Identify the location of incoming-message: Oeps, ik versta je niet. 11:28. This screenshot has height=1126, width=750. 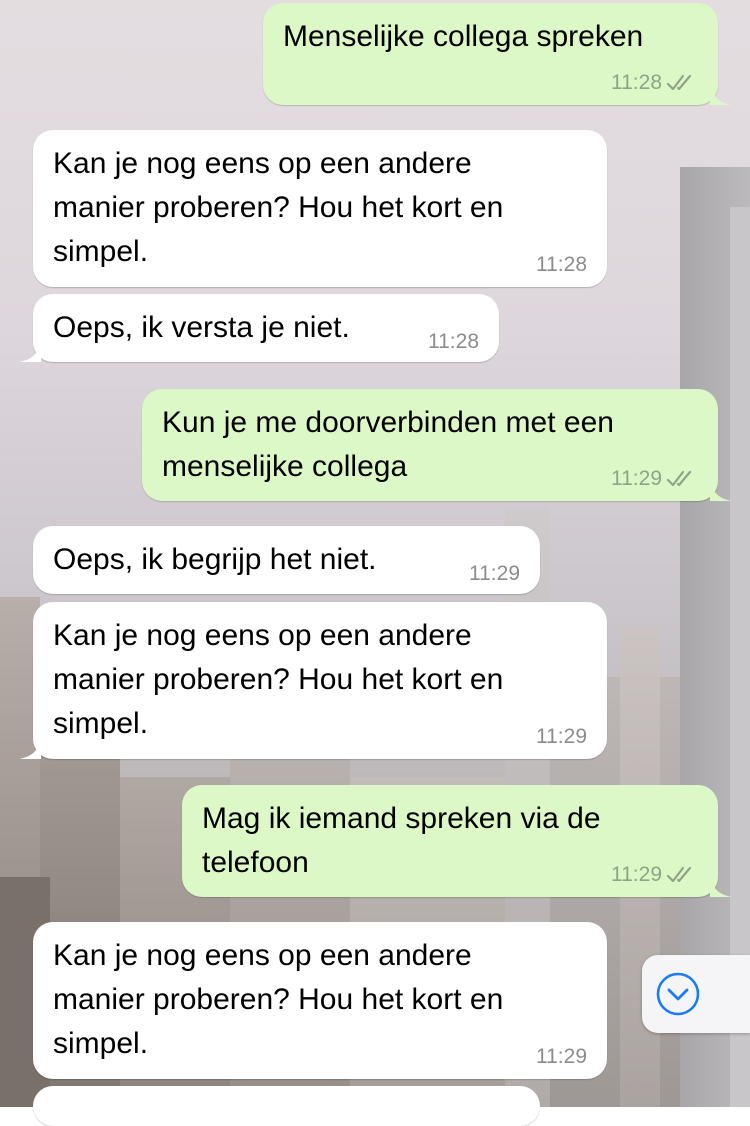
(259, 328).